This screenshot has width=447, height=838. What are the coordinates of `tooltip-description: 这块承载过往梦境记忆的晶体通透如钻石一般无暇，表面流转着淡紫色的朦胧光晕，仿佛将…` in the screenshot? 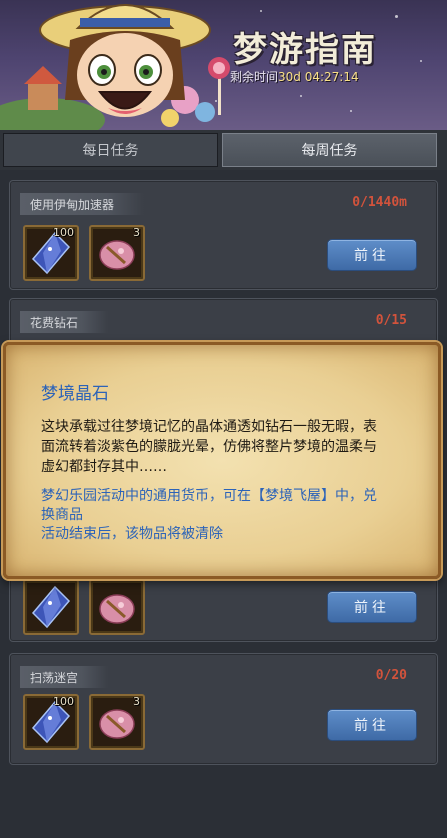 It's located at (209, 447).